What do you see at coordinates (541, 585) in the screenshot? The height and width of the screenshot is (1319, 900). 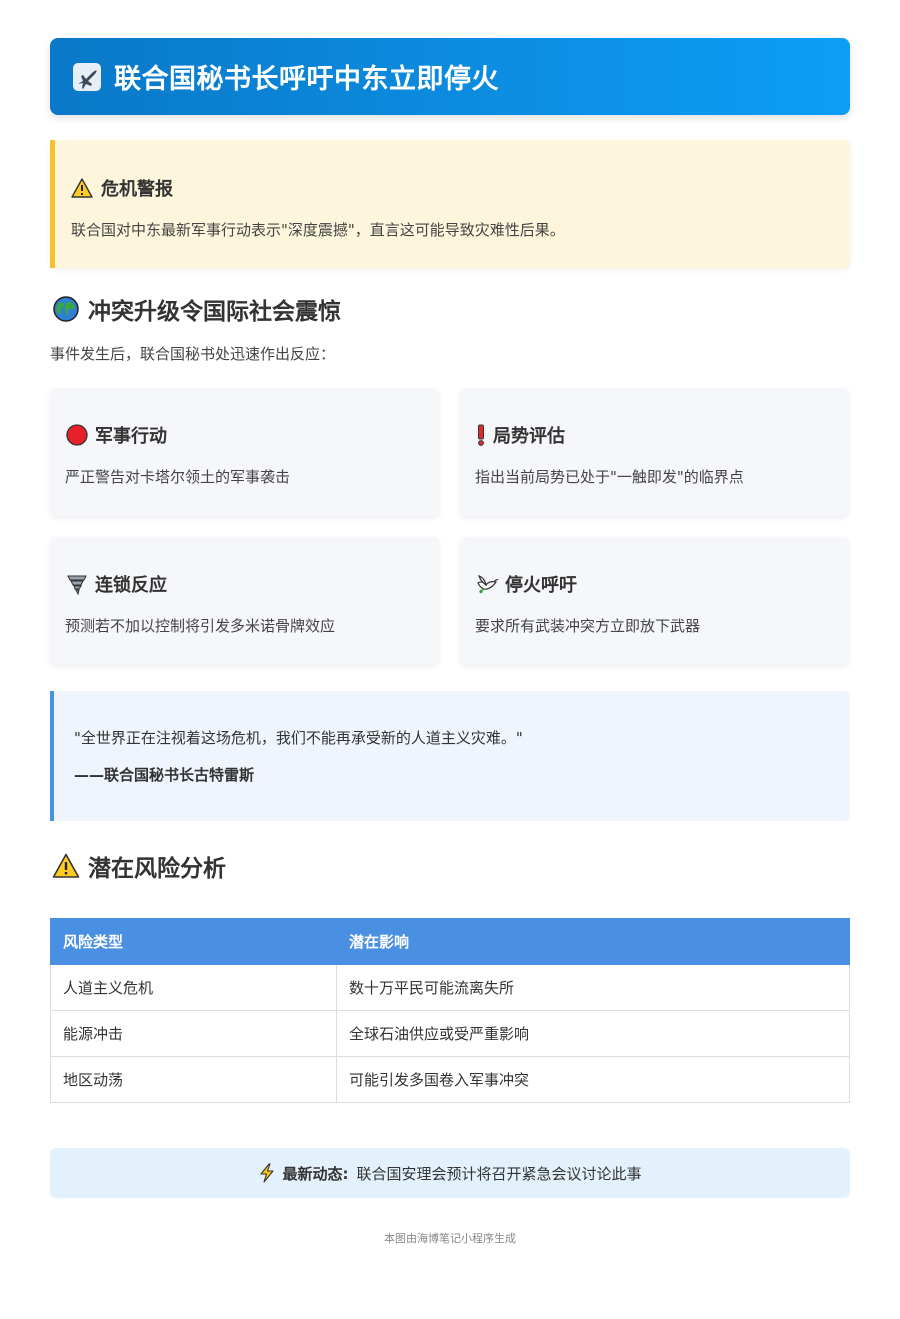 I see `card-title: 停火呼吁` at bounding box center [541, 585].